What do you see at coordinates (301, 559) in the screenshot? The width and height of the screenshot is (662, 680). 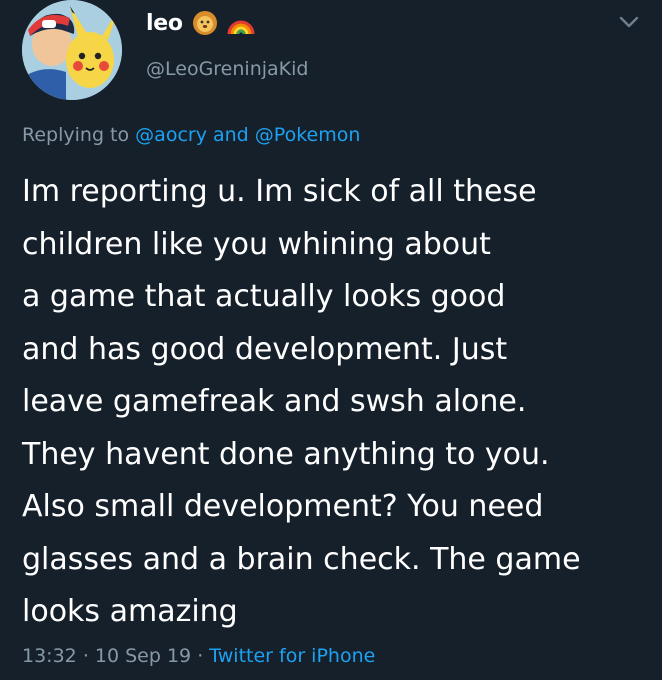 I see `tweet-line: glasses and a brain check. The game` at bounding box center [301, 559].